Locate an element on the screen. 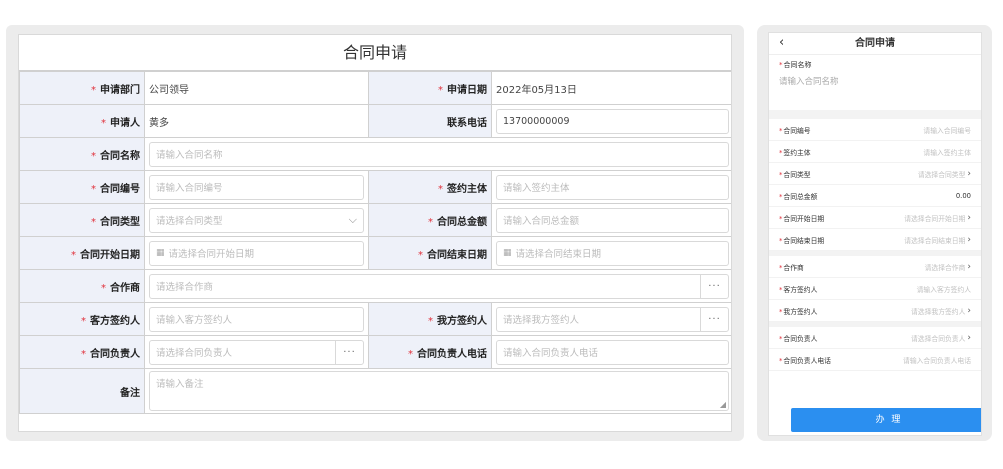  phone-label: 联系电话 is located at coordinates (430, 121).